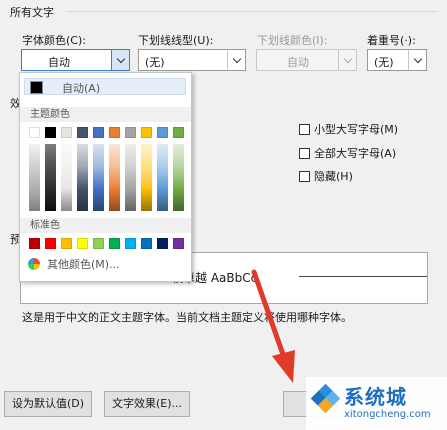  What do you see at coordinates (105, 225) in the screenshot?
I see `standard-colors-header: 标准色` at bounding box center [105, 225].